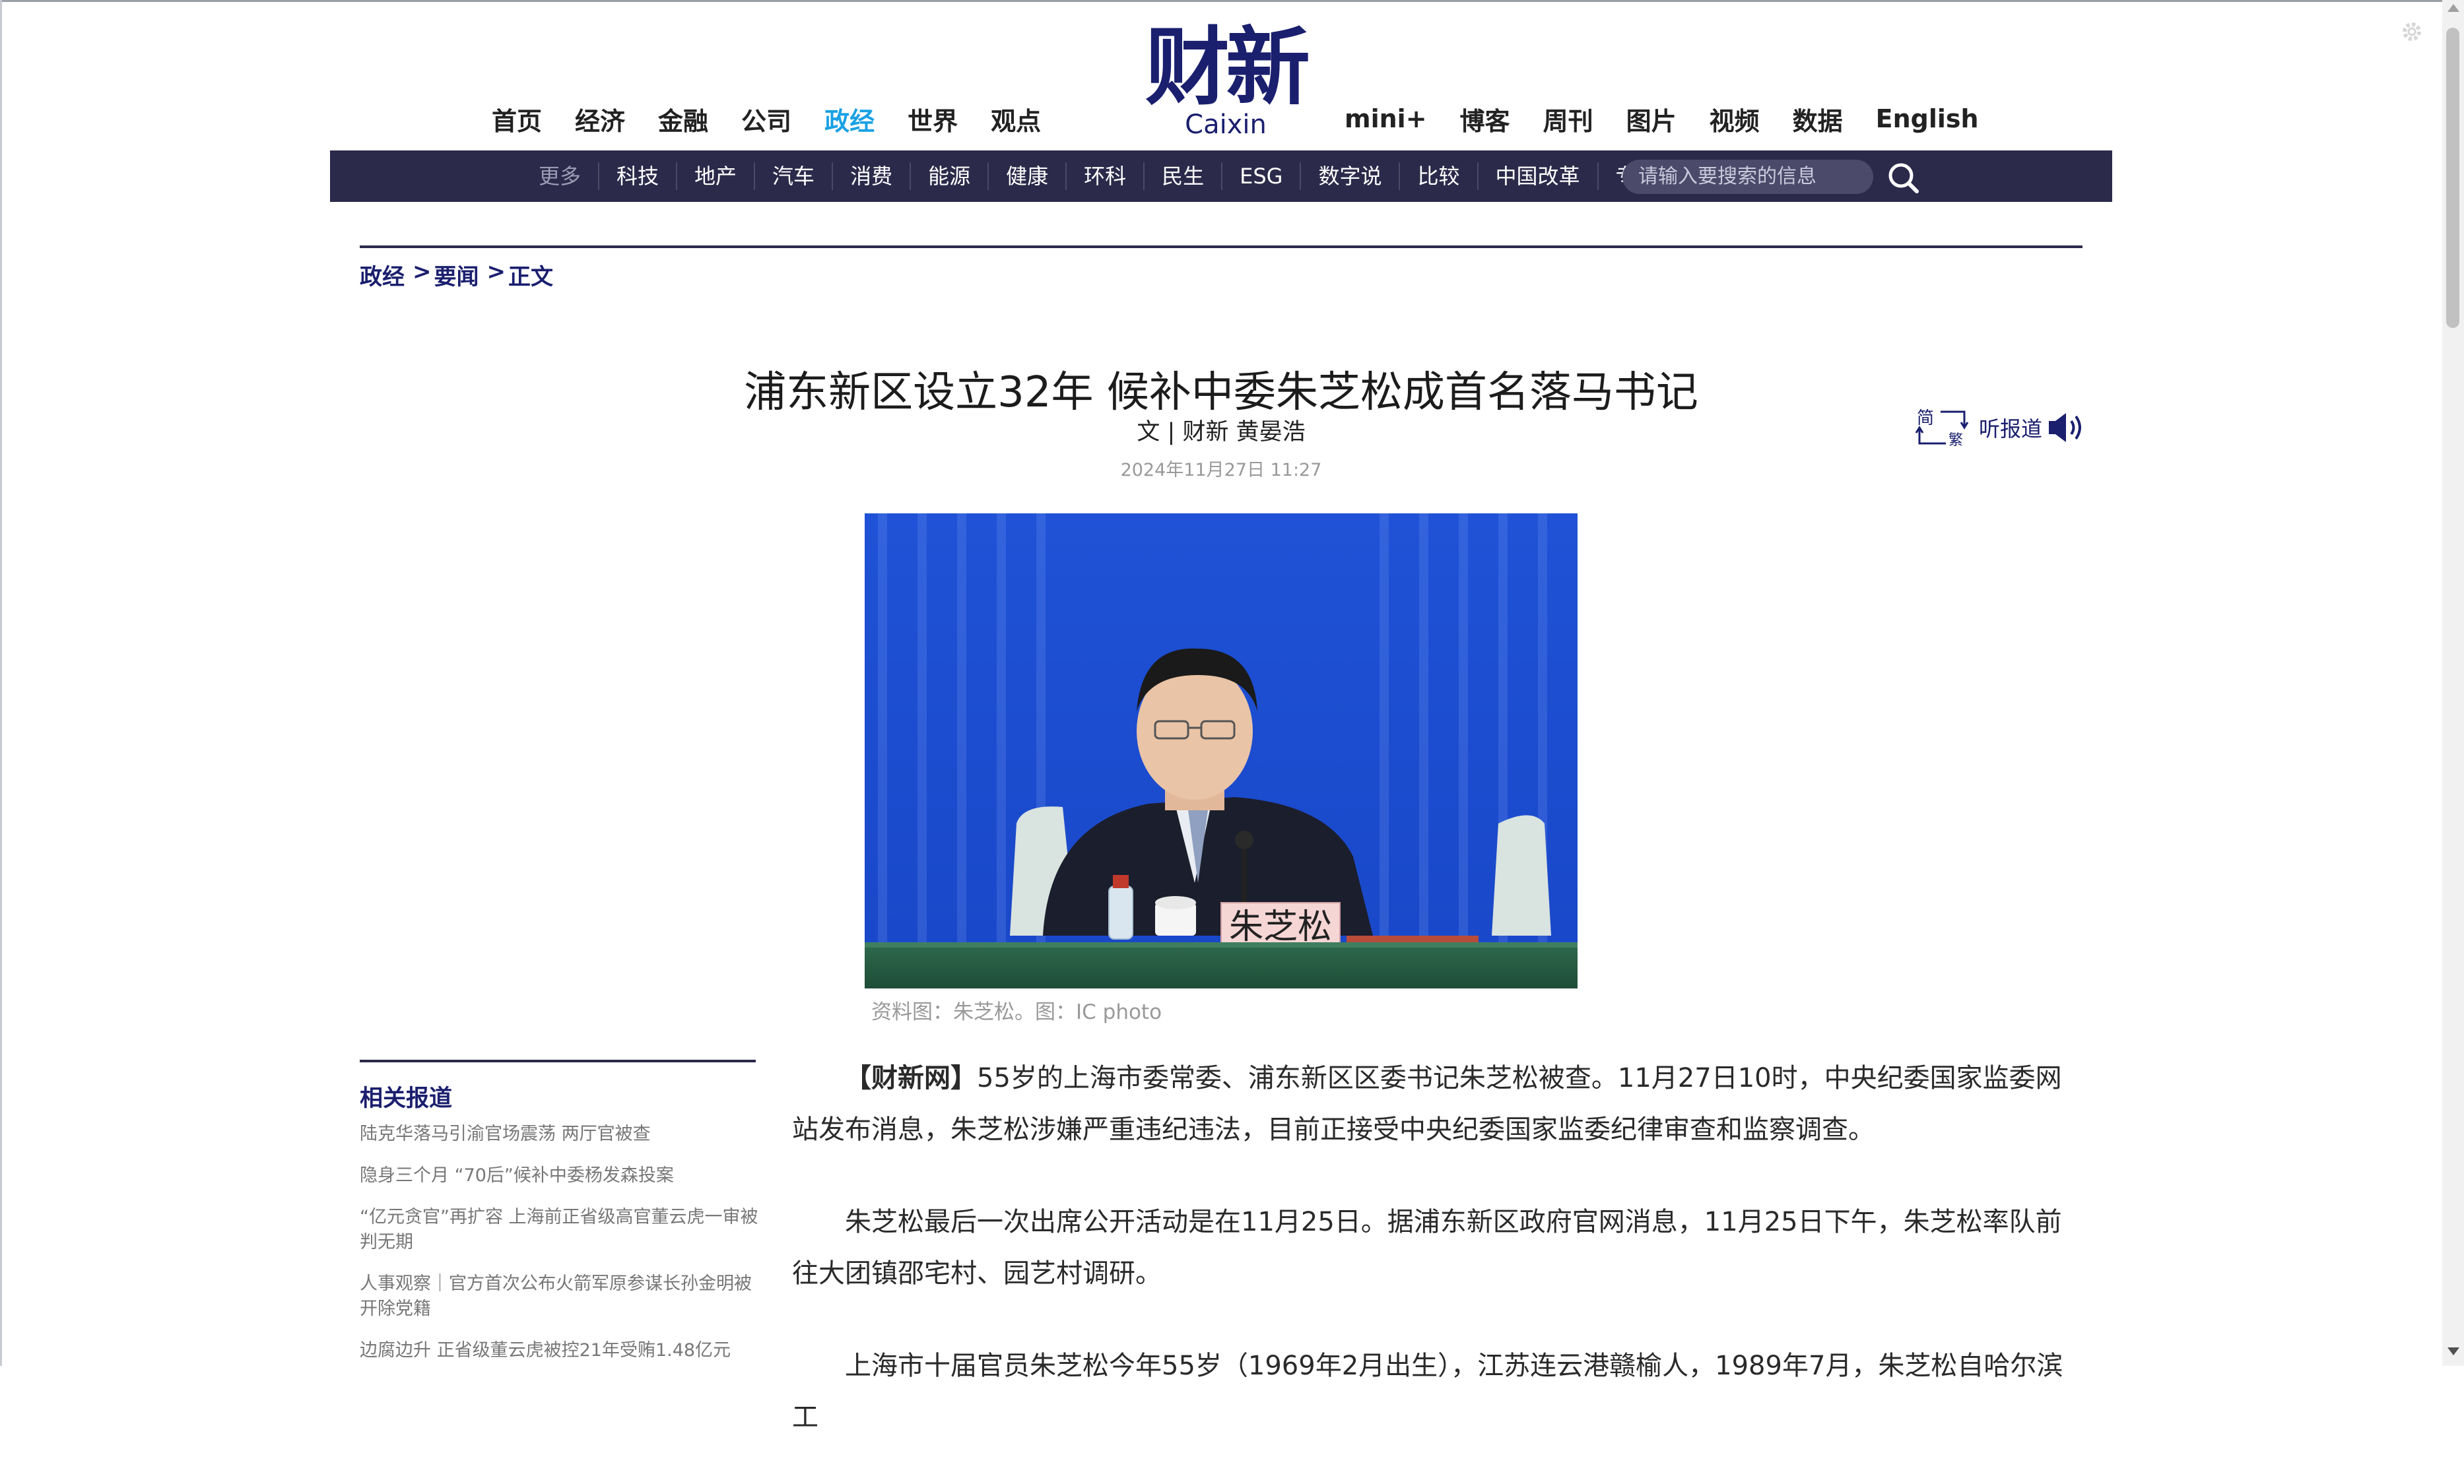  Describe the element at coordinates (638, 176) in the screenshot. I see `sub-nav-item-tech: 科技` at that location.